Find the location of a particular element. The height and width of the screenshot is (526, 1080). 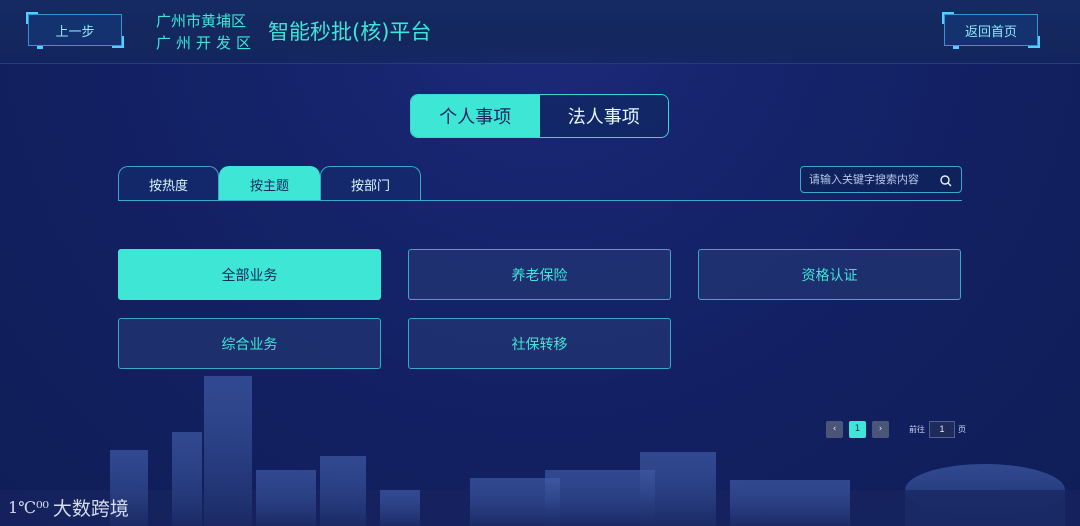

category-card-all: 全部业务 is located at coordinates (249, 274).